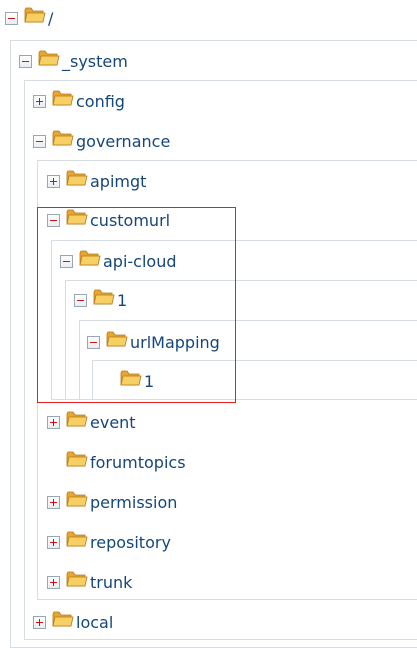 Image resolution: width=417 pixels, height=648 pixels. Describe the element at coordinates (138, 462) in the screenshot. I see `tree-node-label: forumtopics` at that location.